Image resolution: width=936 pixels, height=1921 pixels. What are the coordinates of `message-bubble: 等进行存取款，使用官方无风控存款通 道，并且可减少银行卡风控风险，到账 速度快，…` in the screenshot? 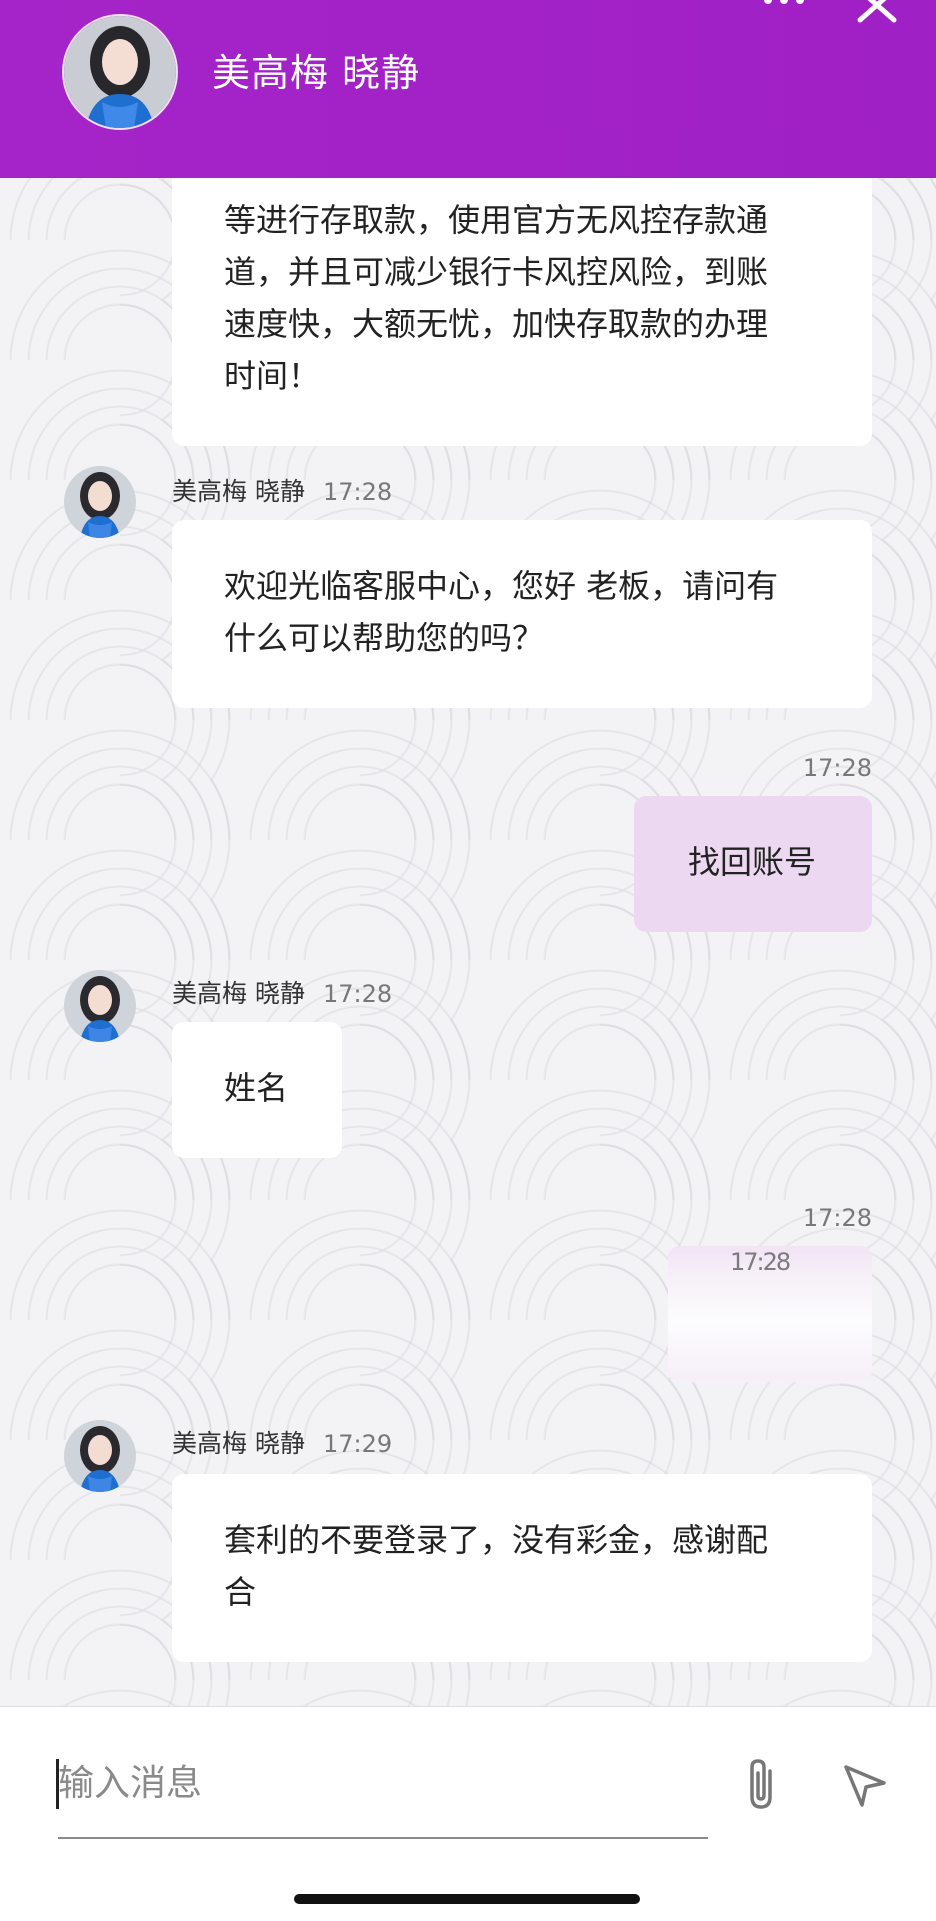 It's located at (522, 303).